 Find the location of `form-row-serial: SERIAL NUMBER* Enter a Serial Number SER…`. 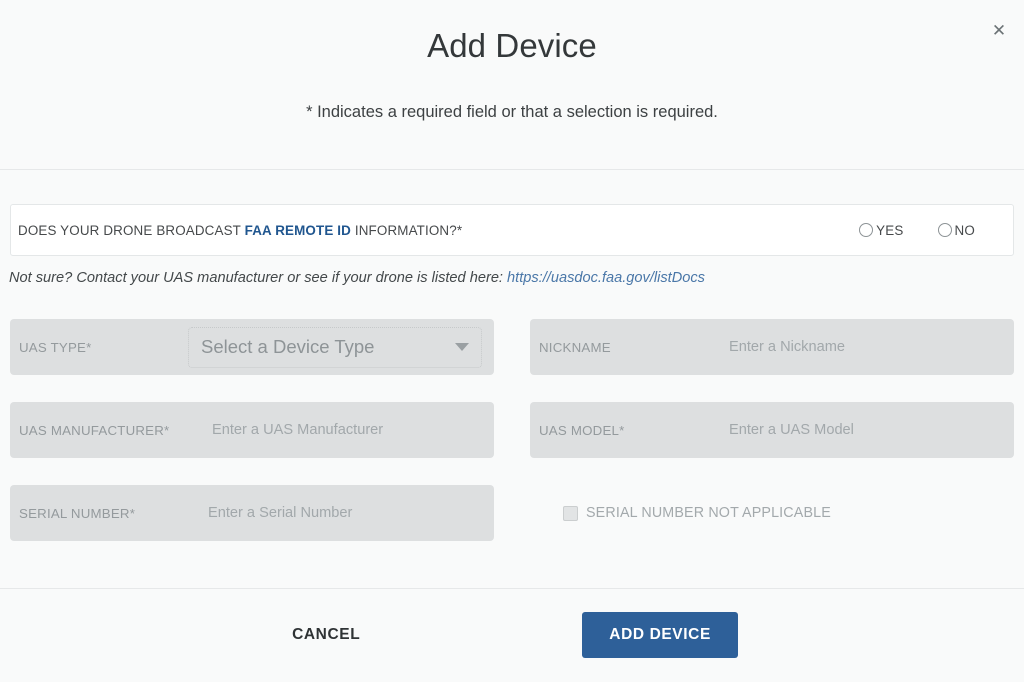

form-row-serial: SERIAL NUMBER* Enter a Serial Number SER… is located at coordinates (512, 513).